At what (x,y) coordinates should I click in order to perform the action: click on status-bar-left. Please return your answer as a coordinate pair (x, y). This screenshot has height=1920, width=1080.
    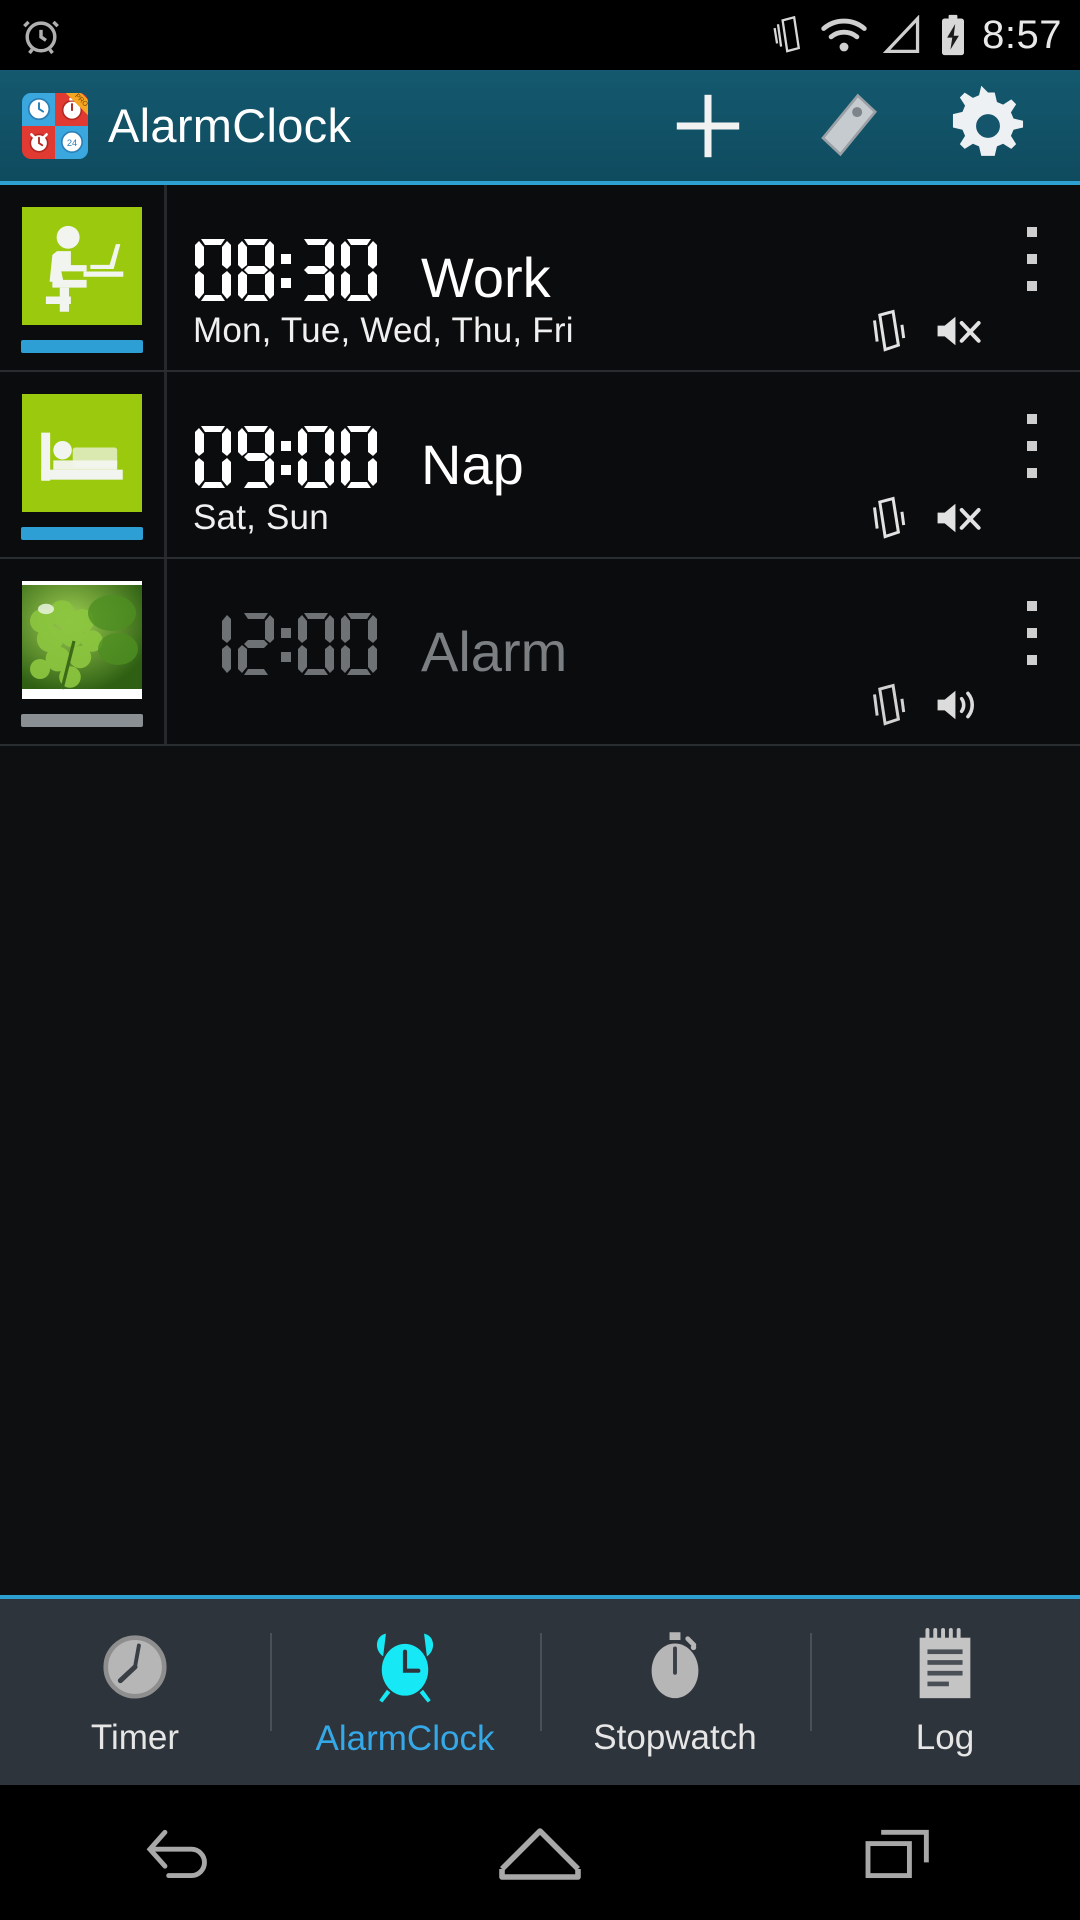
    Looking at the image, I should click on (41, 35).